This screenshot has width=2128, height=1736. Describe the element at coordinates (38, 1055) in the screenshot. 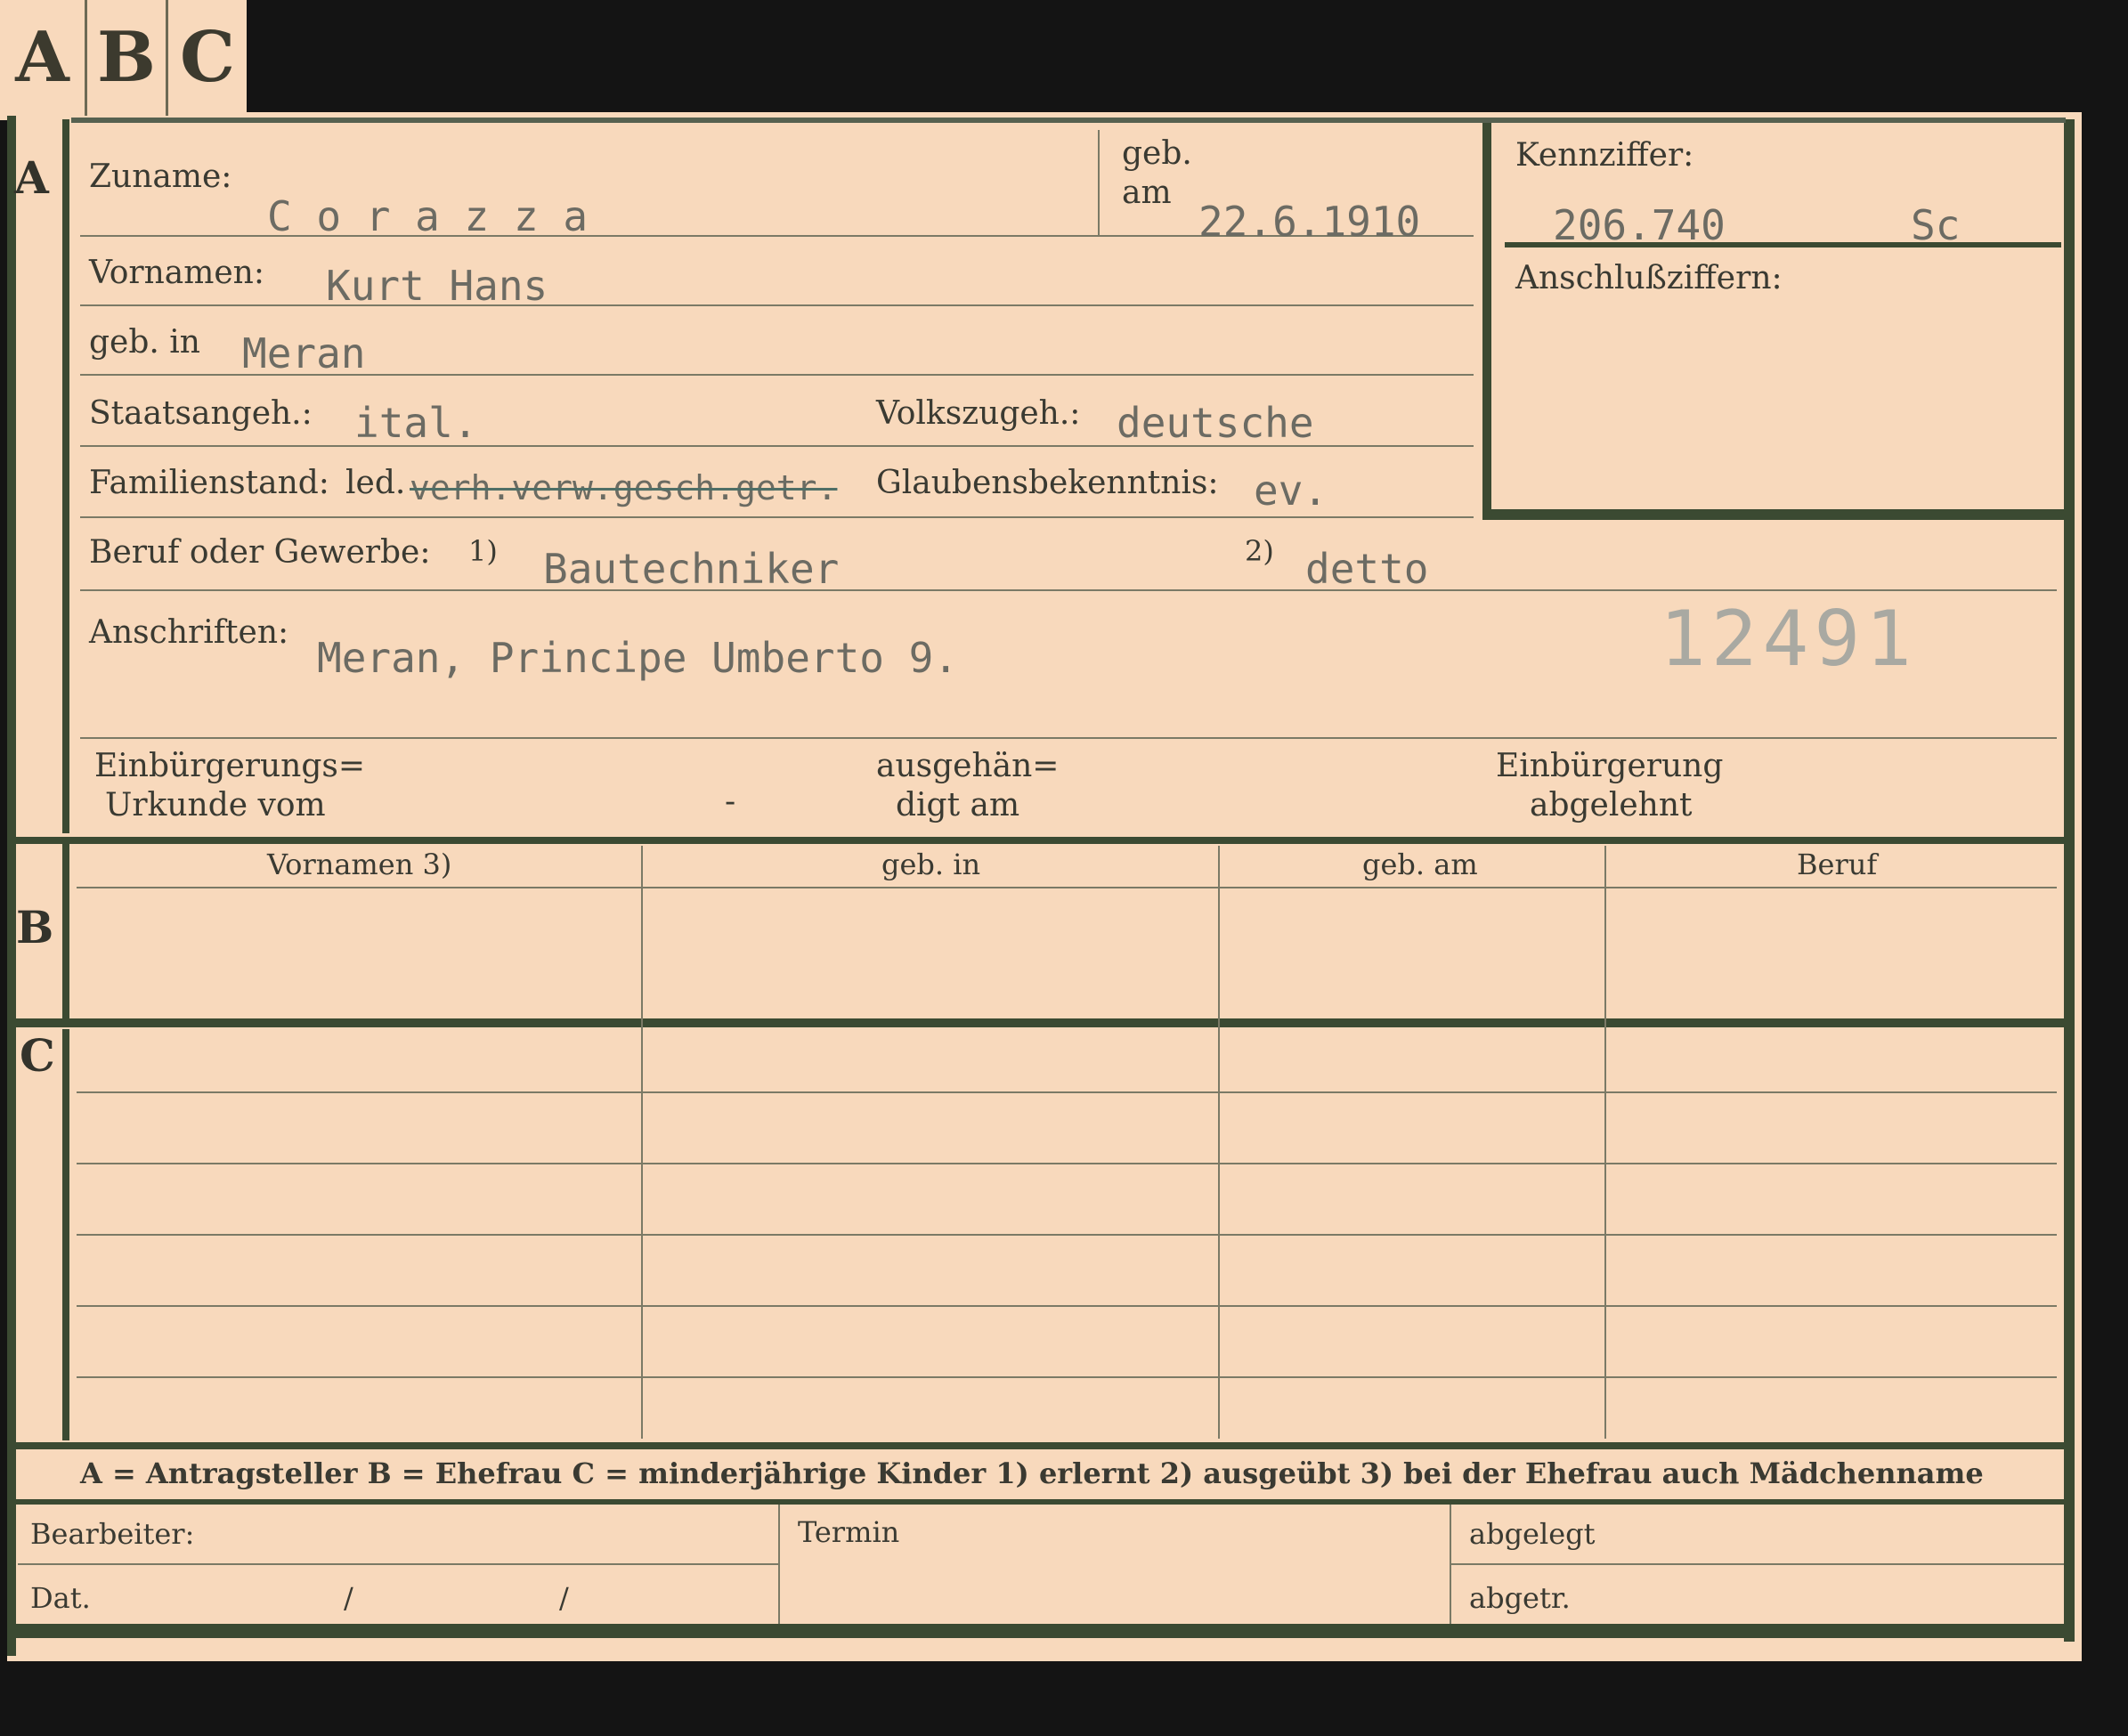

I see `section-letter-c: C` at that location.